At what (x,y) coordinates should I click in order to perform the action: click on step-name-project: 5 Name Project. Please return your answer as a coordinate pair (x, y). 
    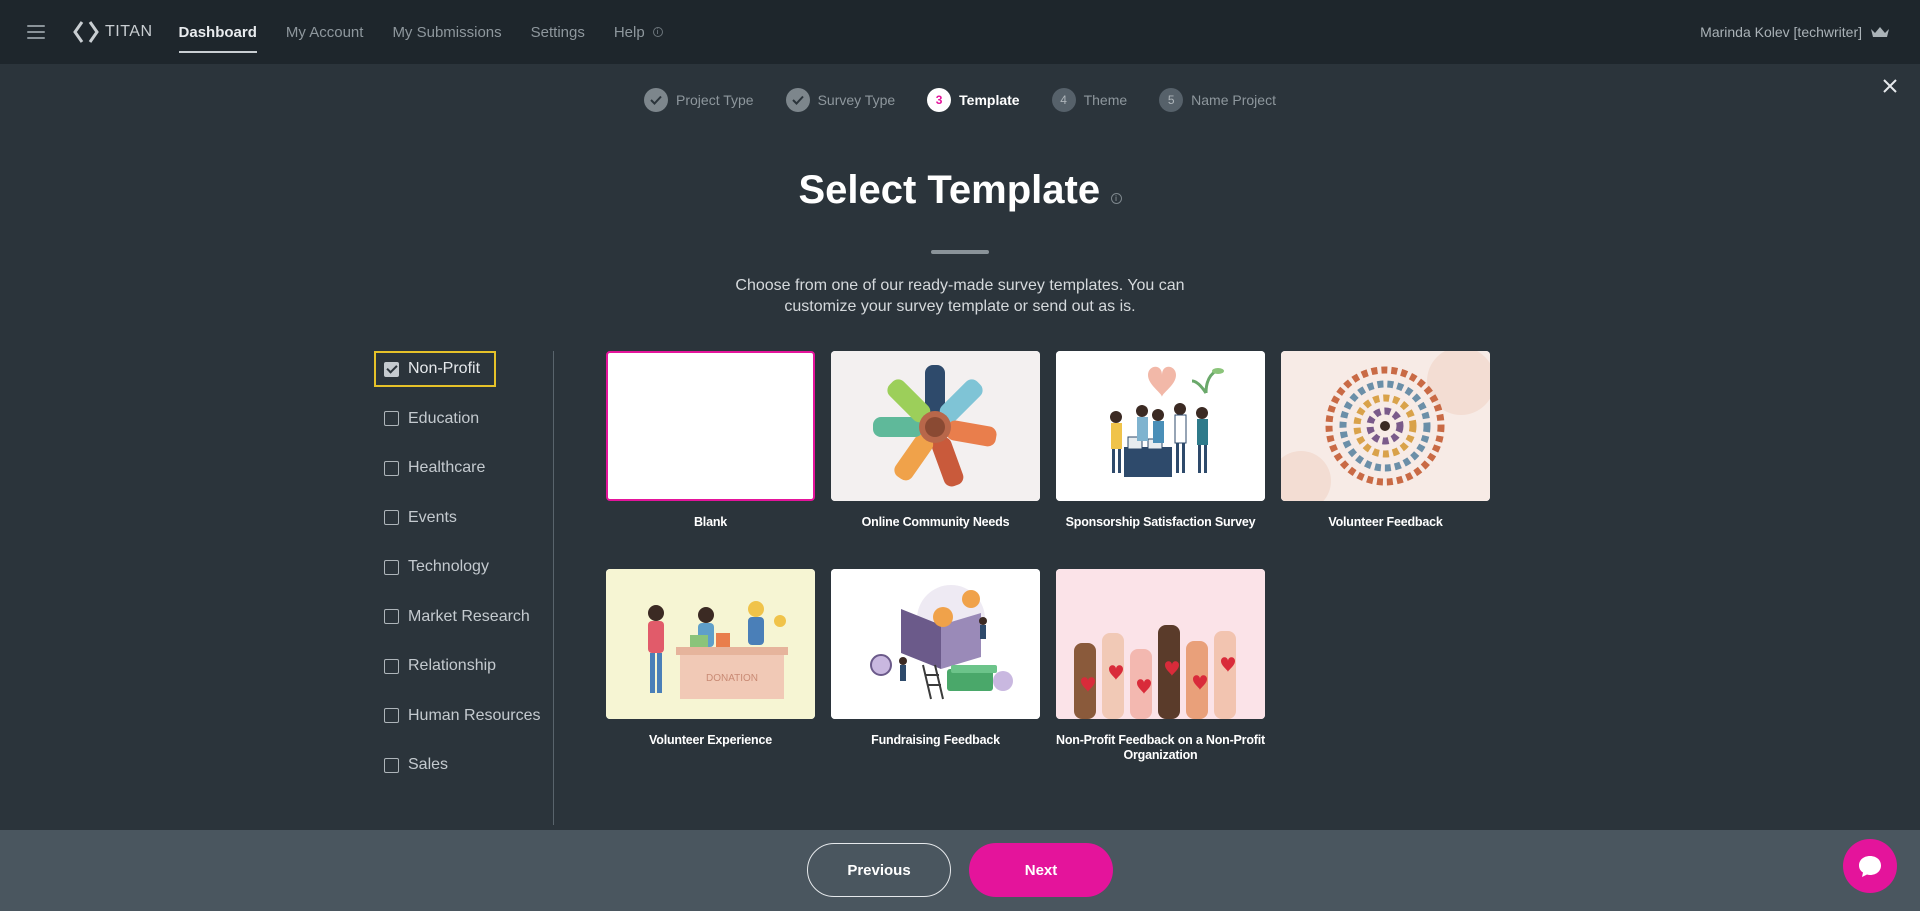
    Looking at the image, I should click on (1217, 100).